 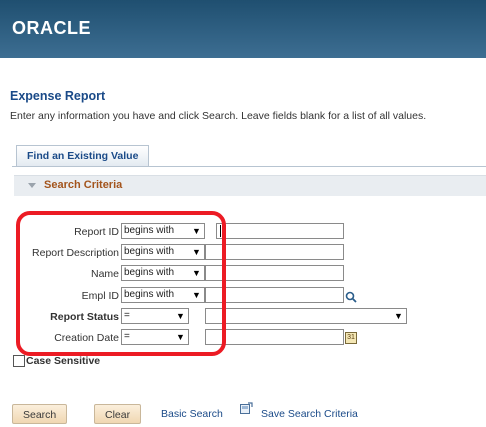 What do you see at coordinates (306, 316) in the screenshot?
I see `report-status-value-select: ▼` at bounding box center [306, 316].